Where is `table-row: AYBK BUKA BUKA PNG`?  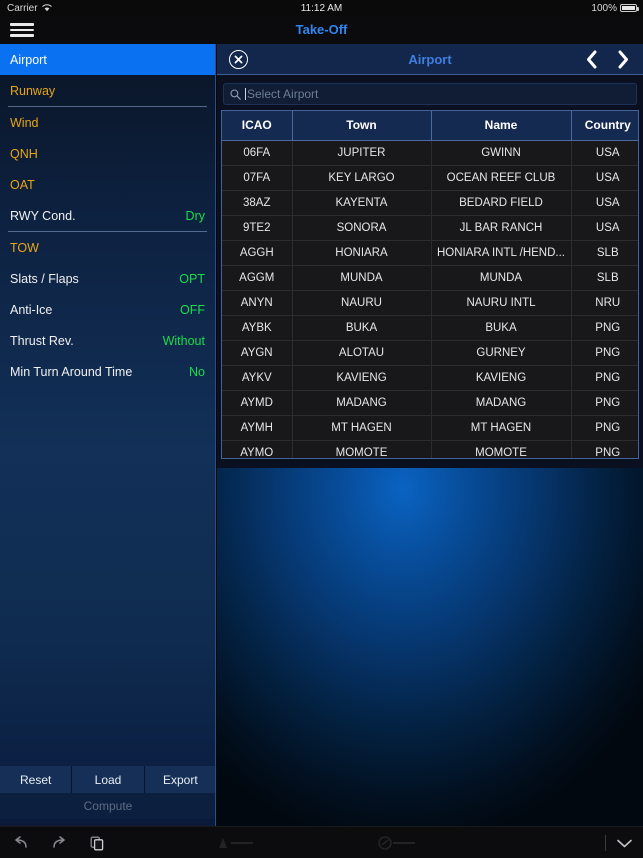 table-row: AYBK BUKA BUKA PNG is located at coordinates (430, 328).